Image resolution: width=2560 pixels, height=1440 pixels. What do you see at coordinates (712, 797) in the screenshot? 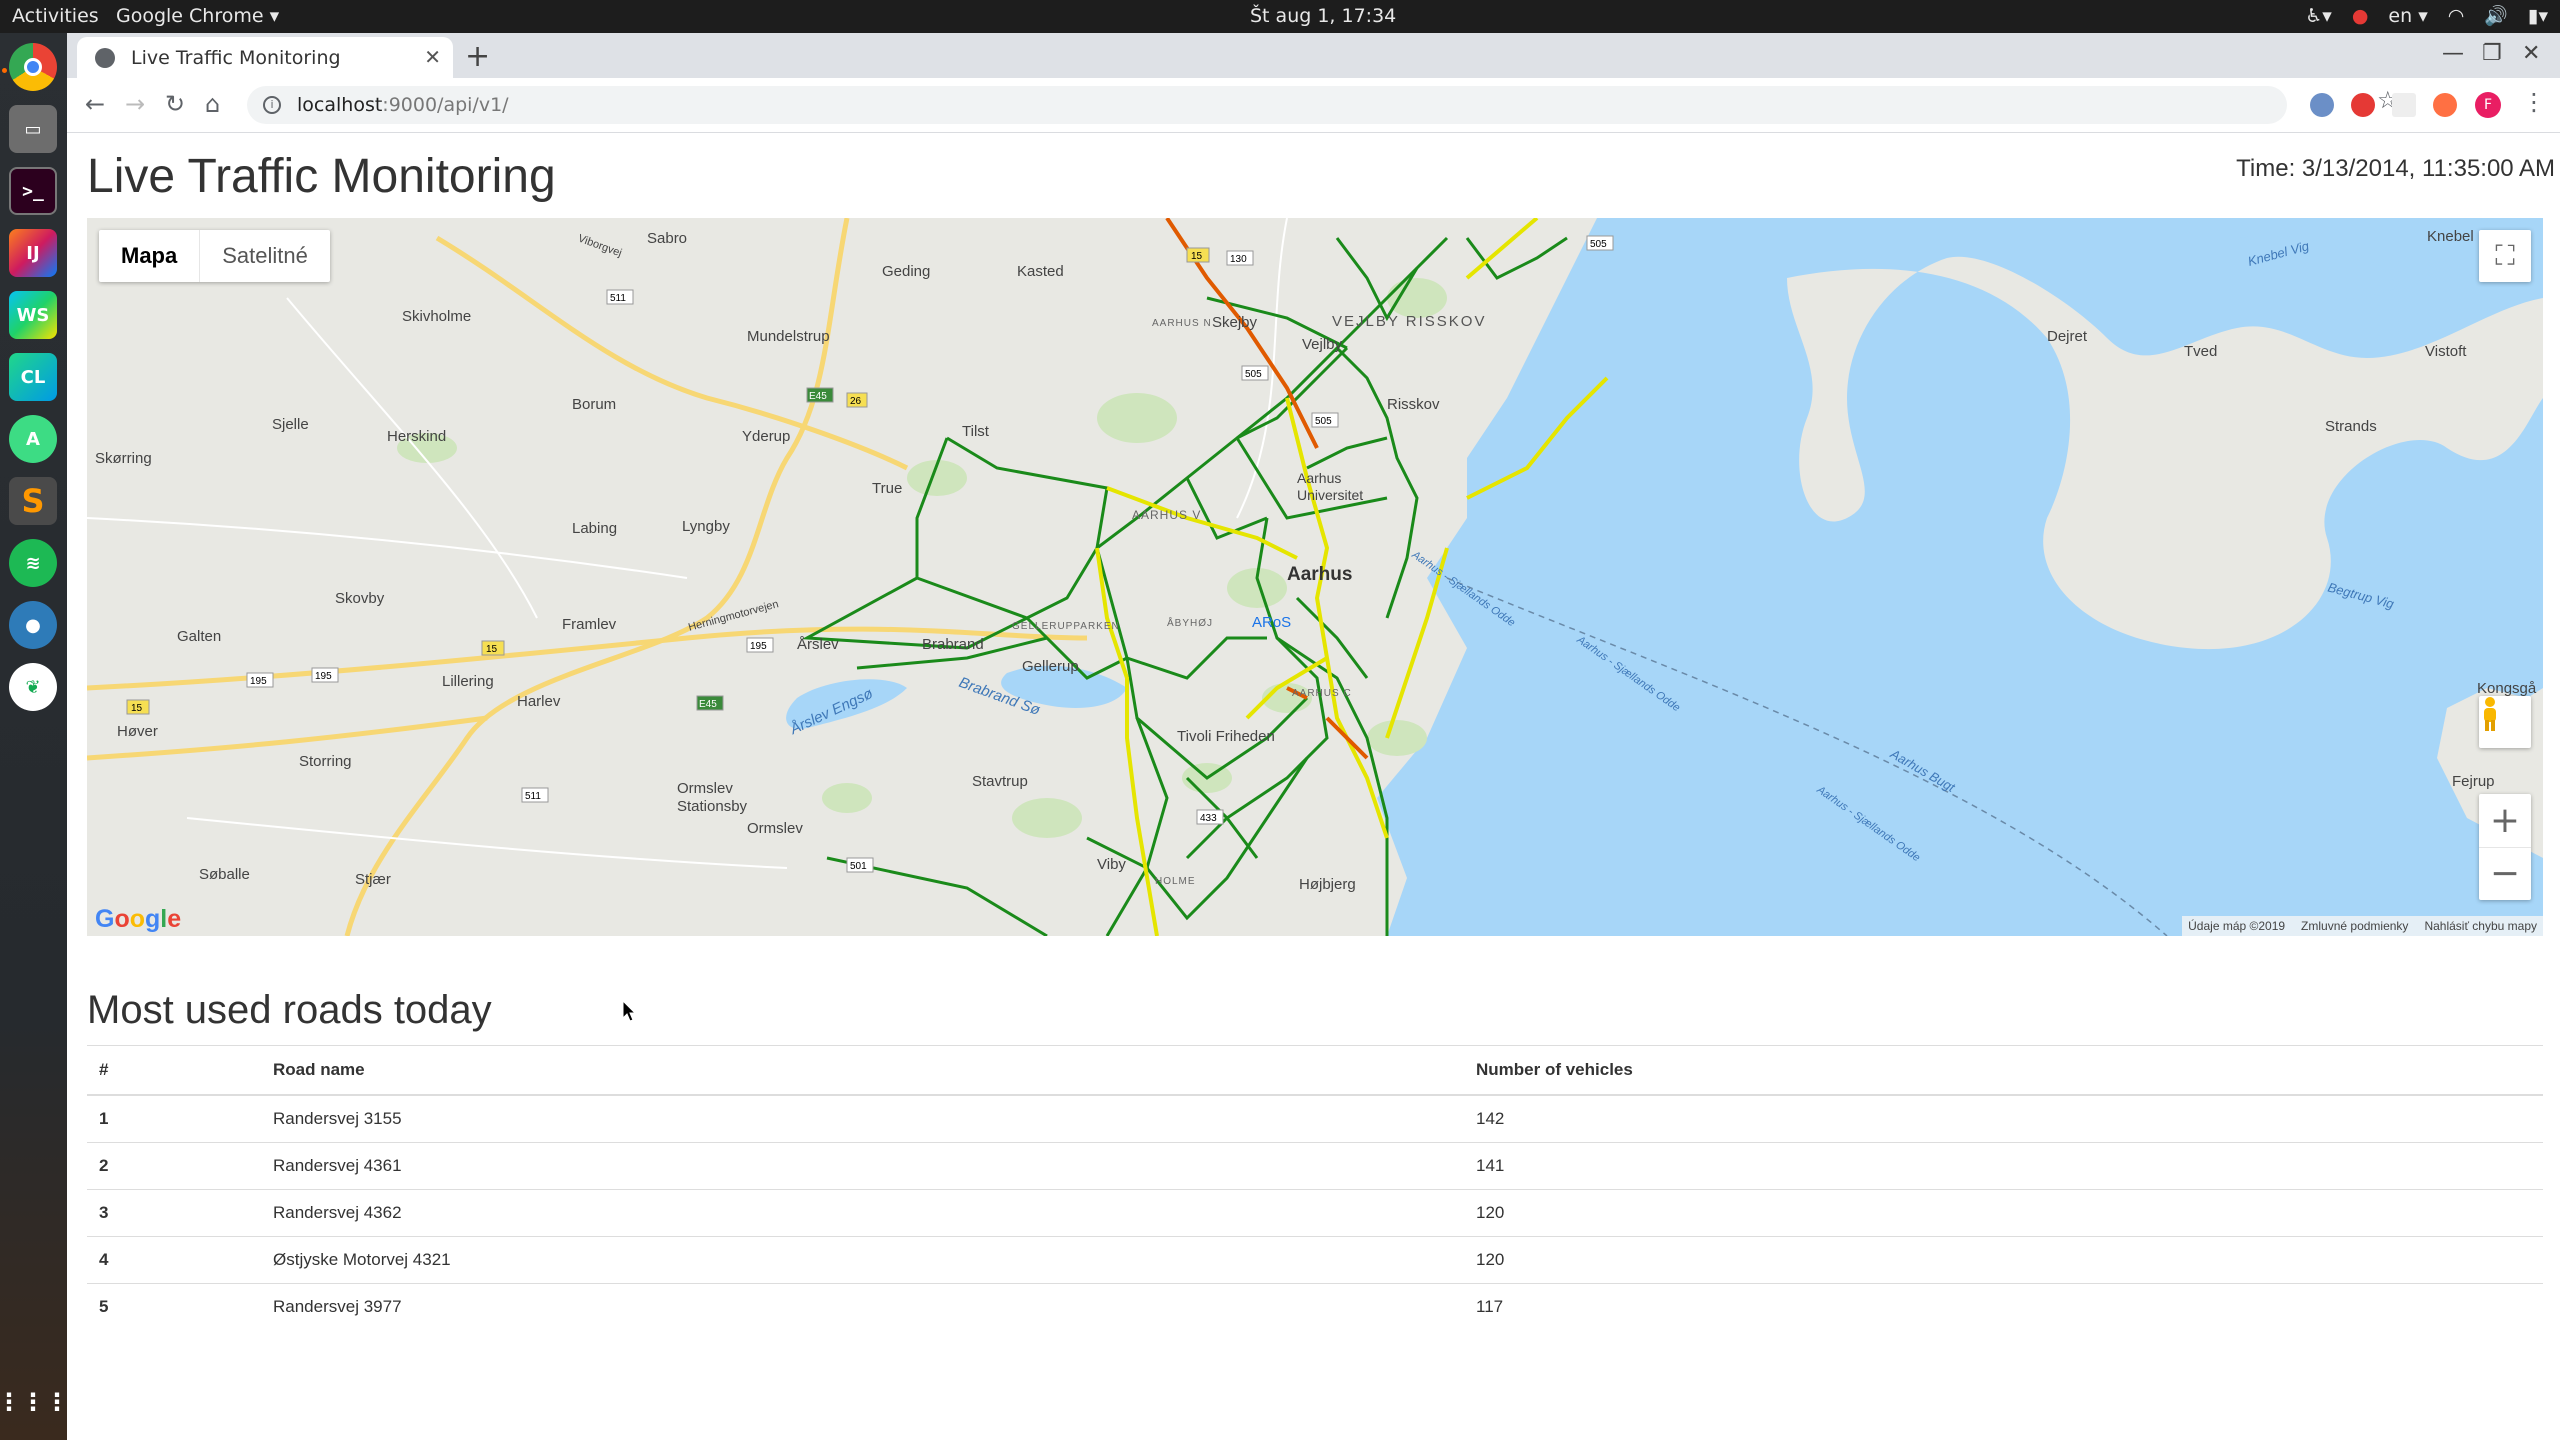
I see `place-label: Ormslev Stationsby` at bounding box center [712, 797].